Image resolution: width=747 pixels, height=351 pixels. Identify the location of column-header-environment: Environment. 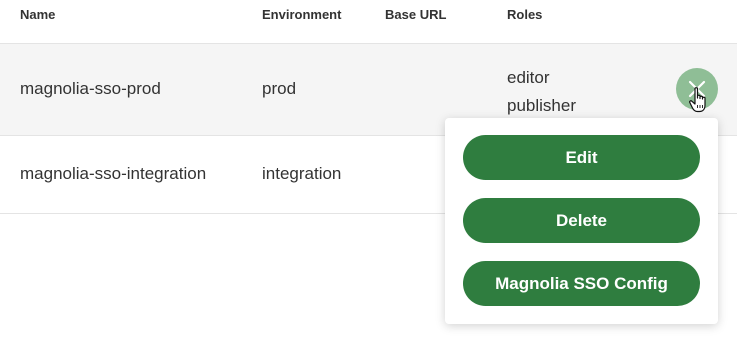
(301, 14).